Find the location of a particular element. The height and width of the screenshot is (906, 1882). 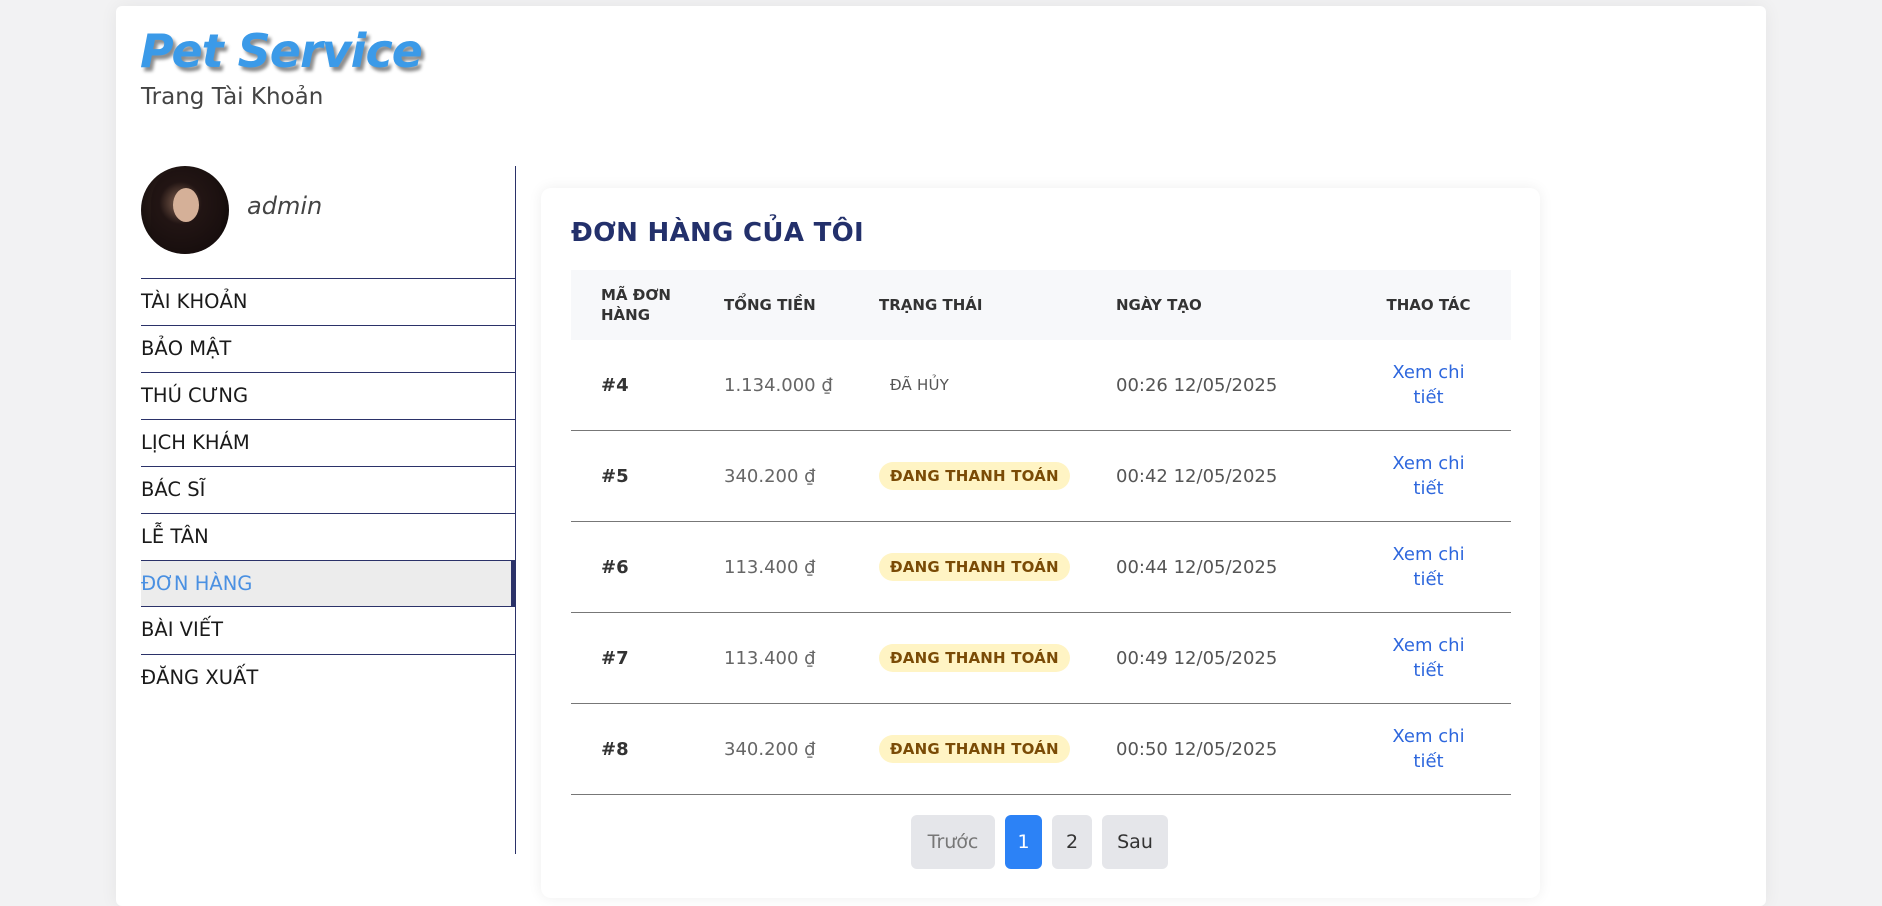

sidebar-item-doctors: BÁC SĨ is located at coordinates (328, 489).